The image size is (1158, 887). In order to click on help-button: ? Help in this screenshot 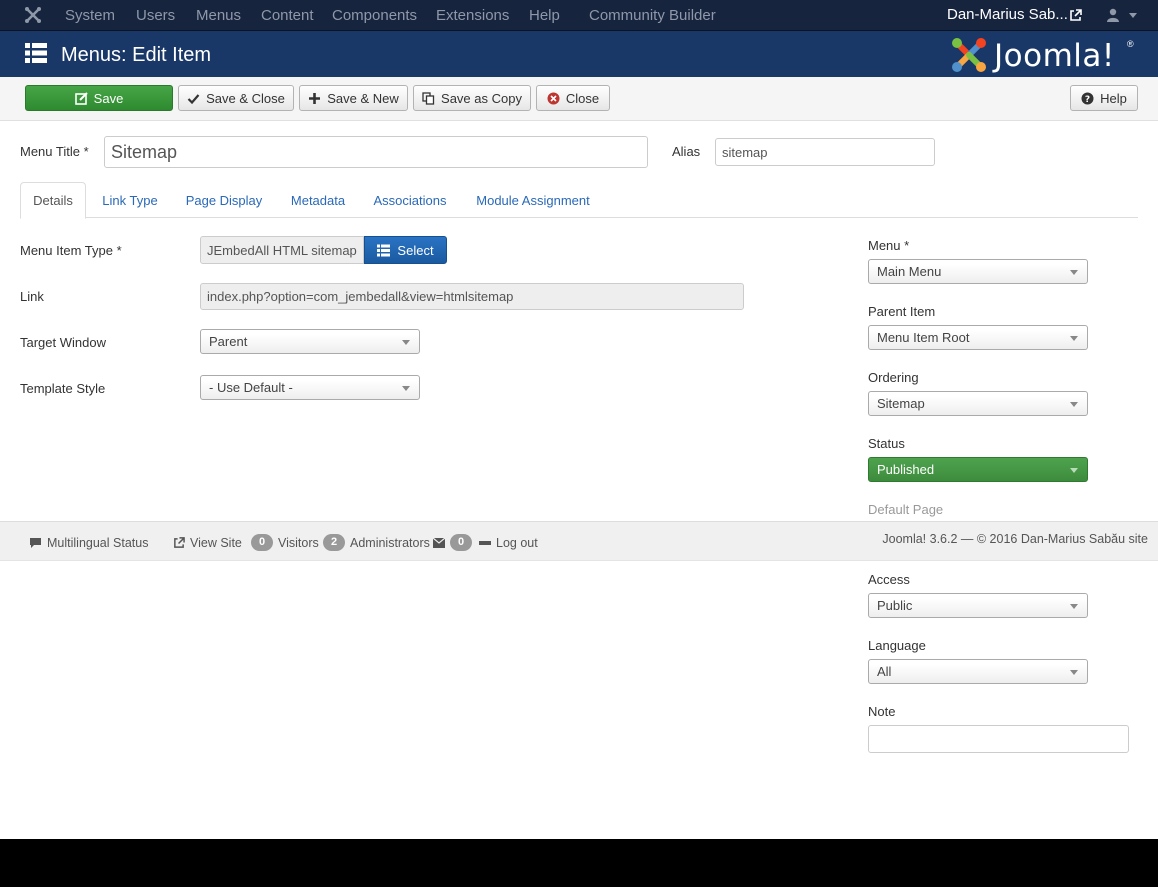, I will do `click(1104, 98)`.